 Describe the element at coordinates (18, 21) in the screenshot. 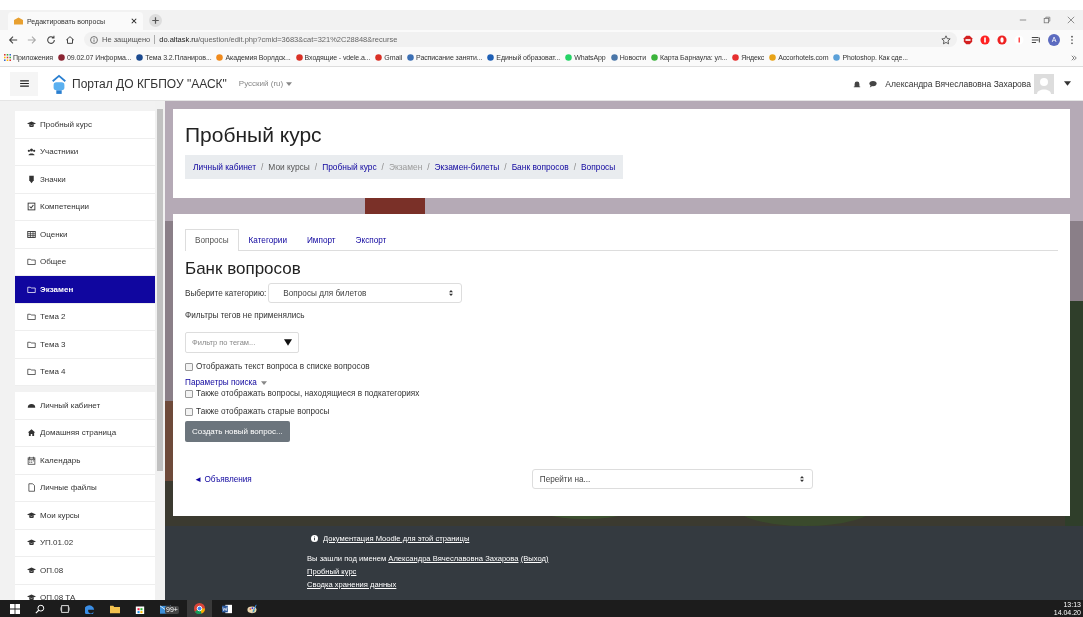

I see `site-favicon-icon` at that location.